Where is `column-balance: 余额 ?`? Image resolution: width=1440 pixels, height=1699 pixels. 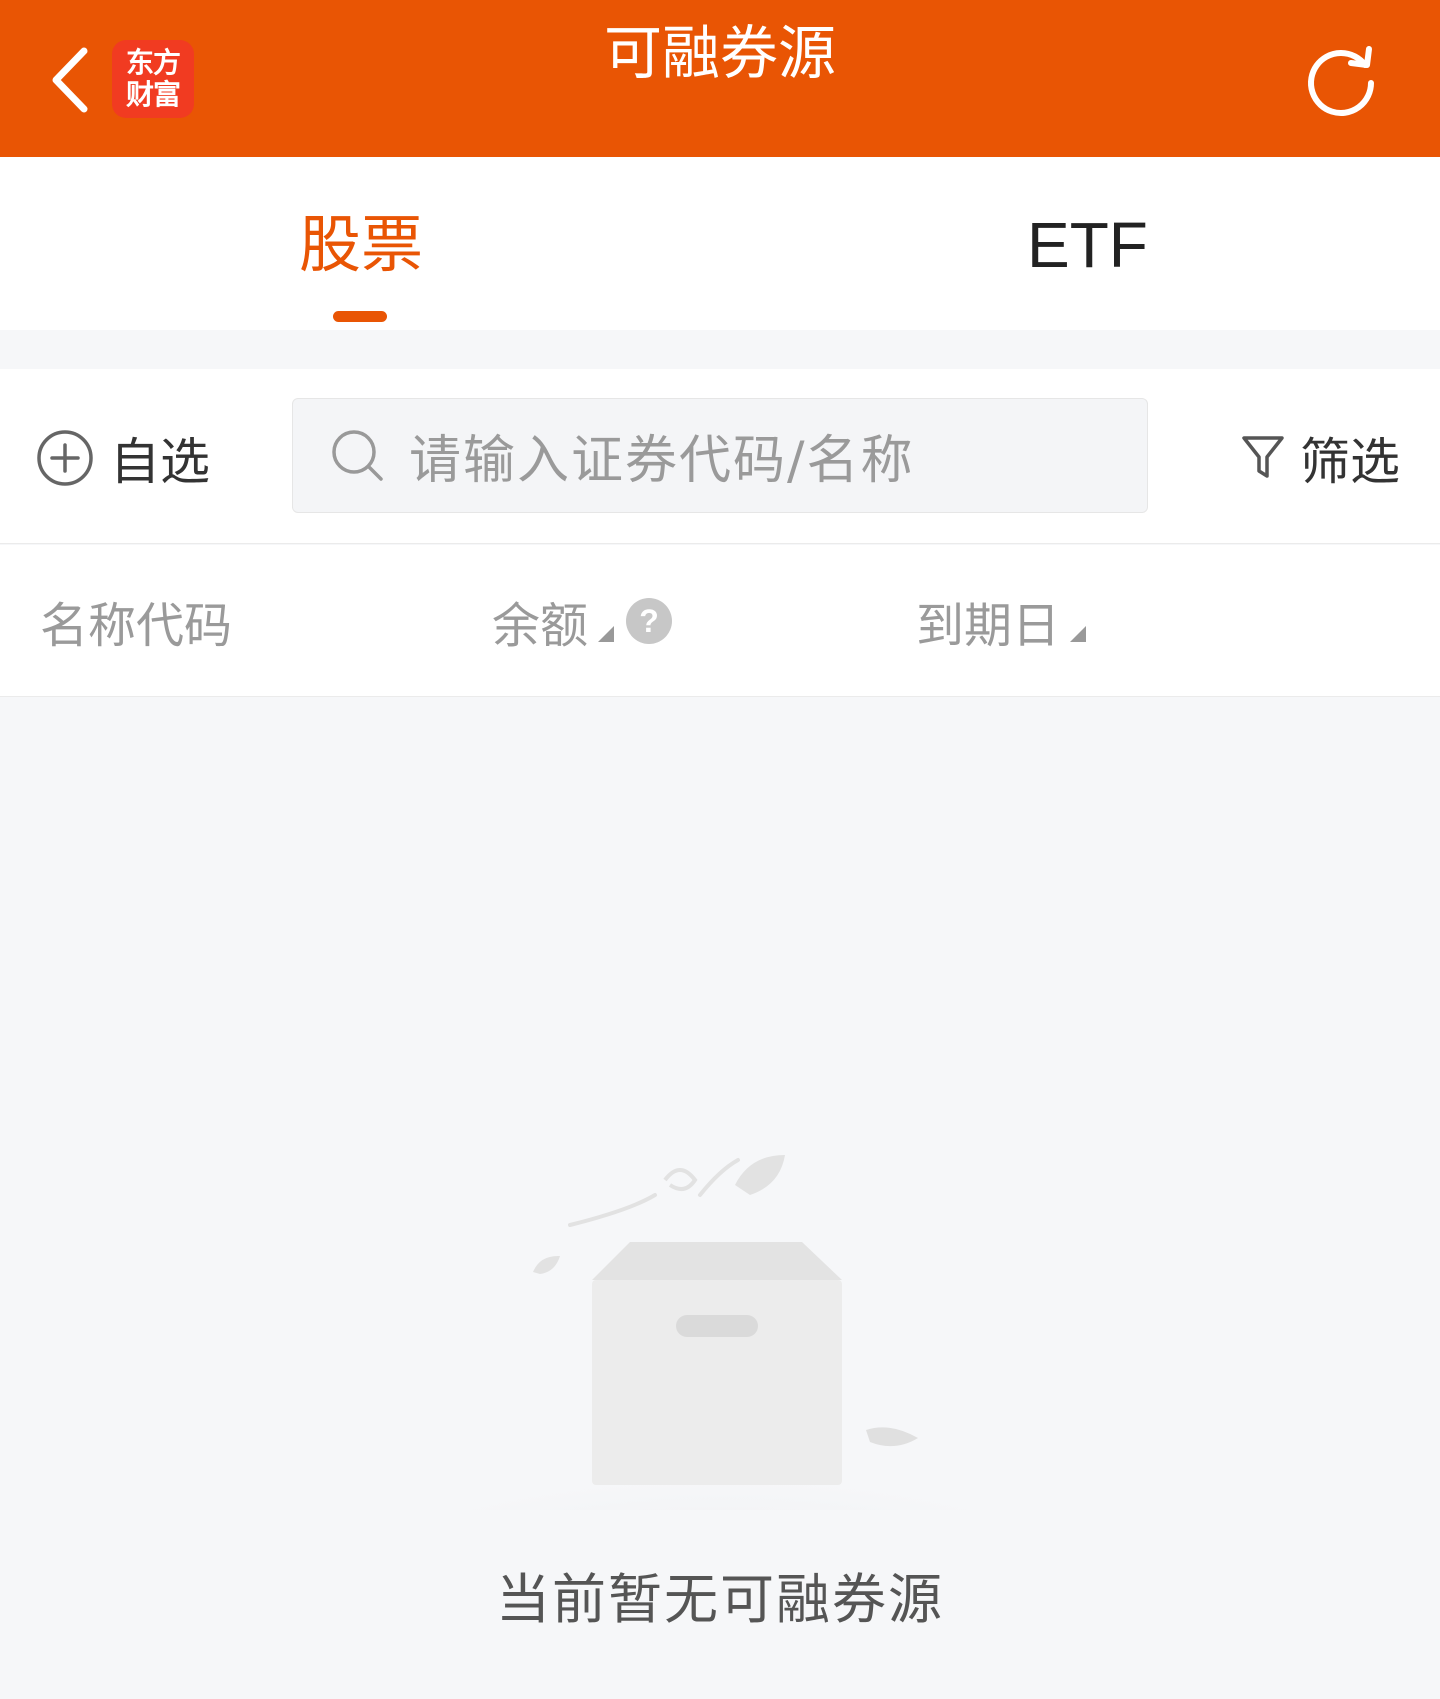
column-balance: 余额 ? is located at coordinates (582, 622).